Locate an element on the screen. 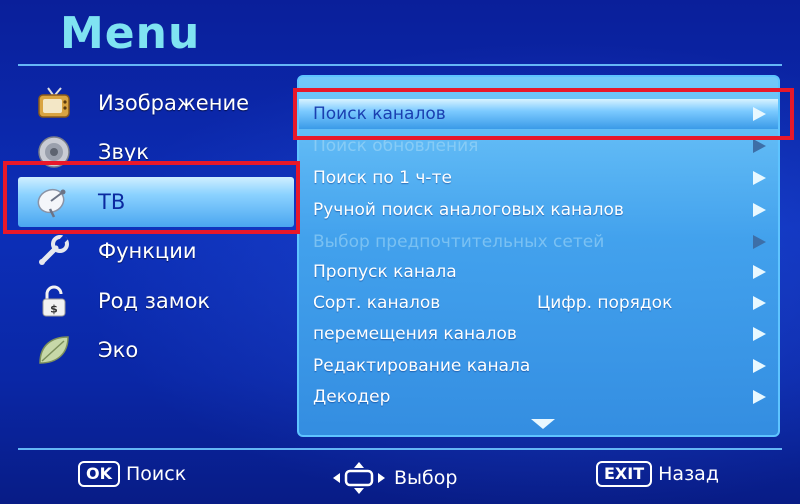 The width and height of the screenshot is (800, 504). footer-hints: OK Поиск Выбор EXIT Назад is located at coordinates (400, 475).